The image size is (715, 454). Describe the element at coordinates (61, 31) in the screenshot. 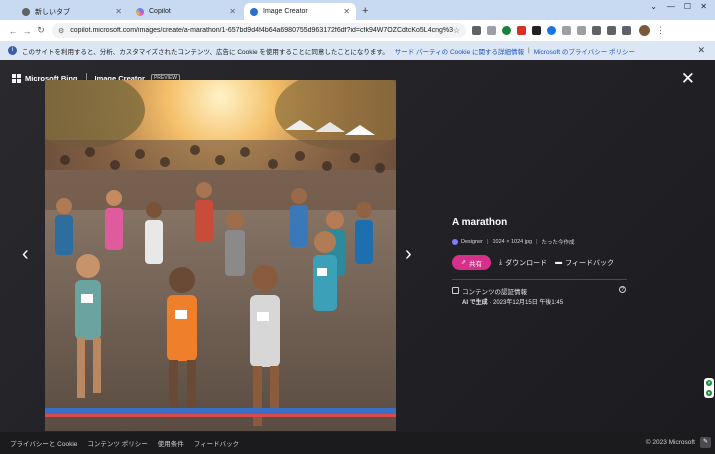

I see `site-info-icon: ⚙` at that location.